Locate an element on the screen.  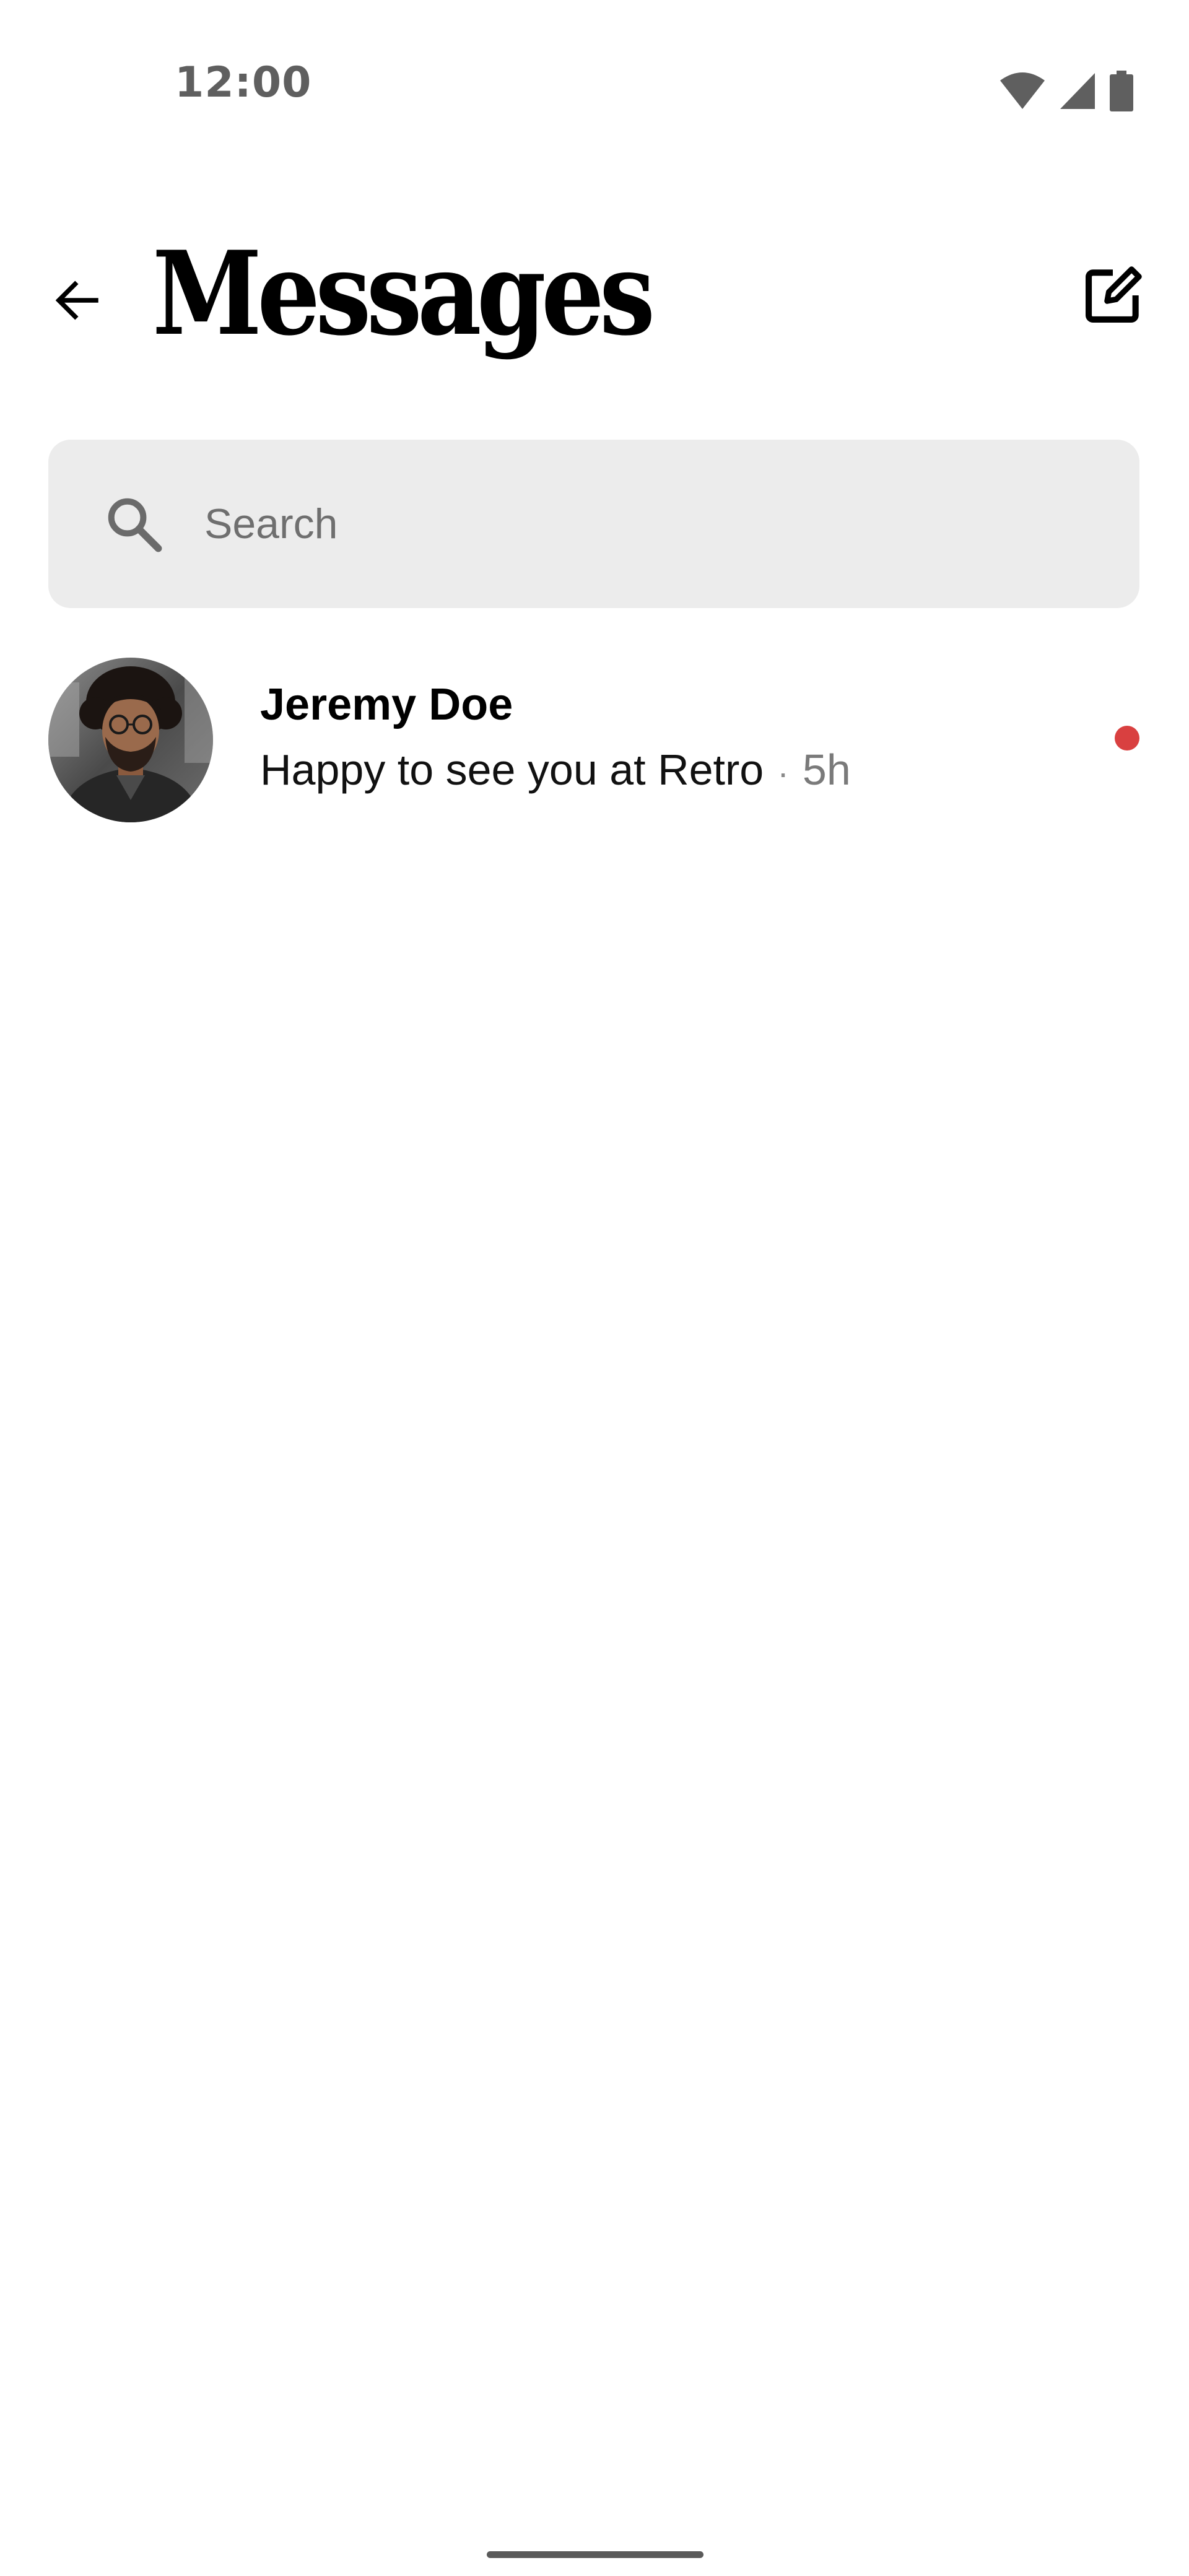
status-icons is located at coordinates (1066, 91).